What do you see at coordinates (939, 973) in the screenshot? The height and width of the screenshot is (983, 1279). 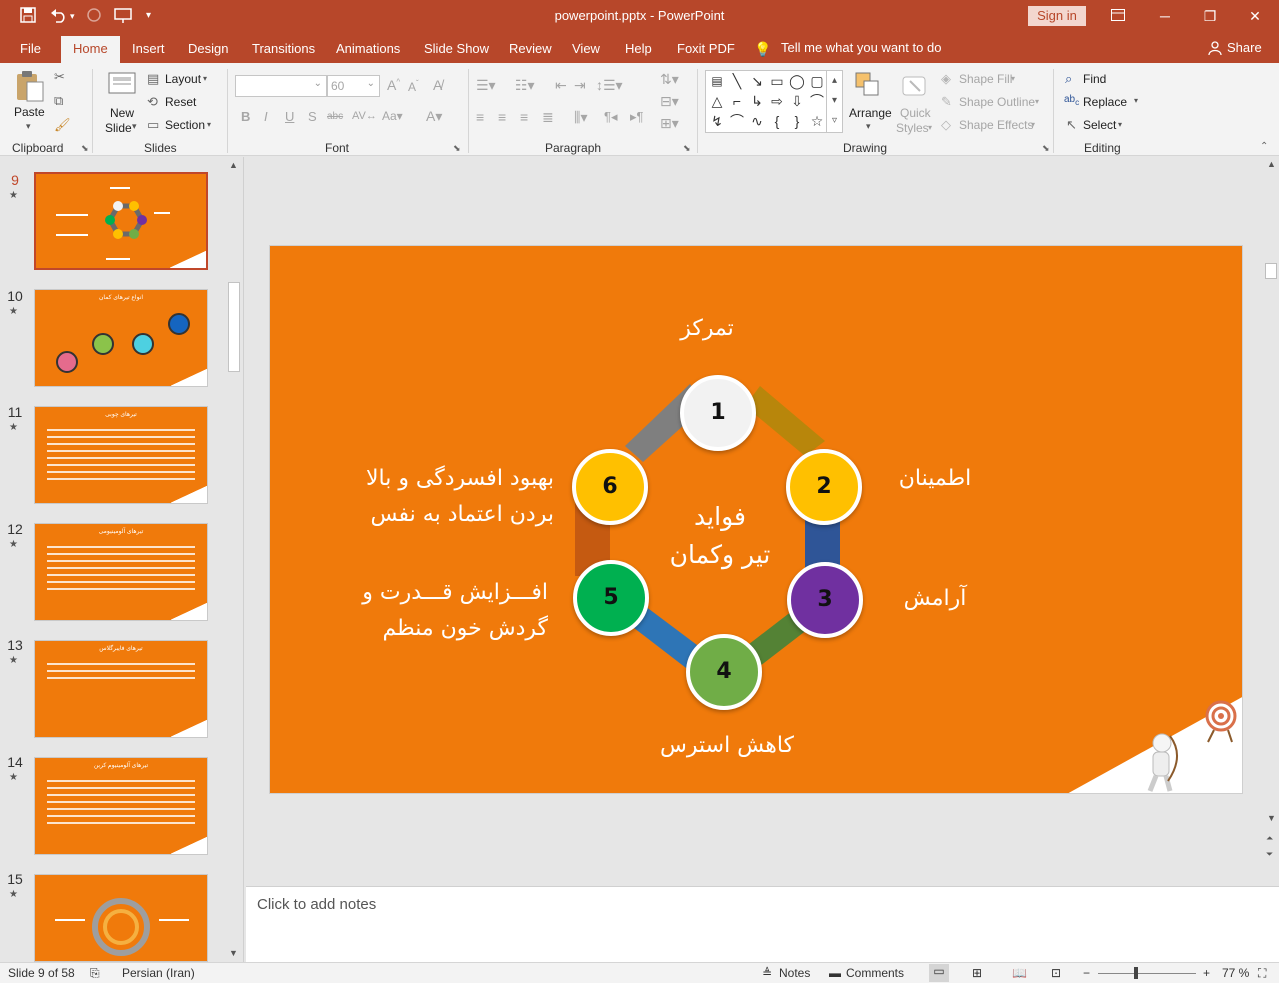 I see `normal-view-icon: ▭` at bounding box center [939, 973].